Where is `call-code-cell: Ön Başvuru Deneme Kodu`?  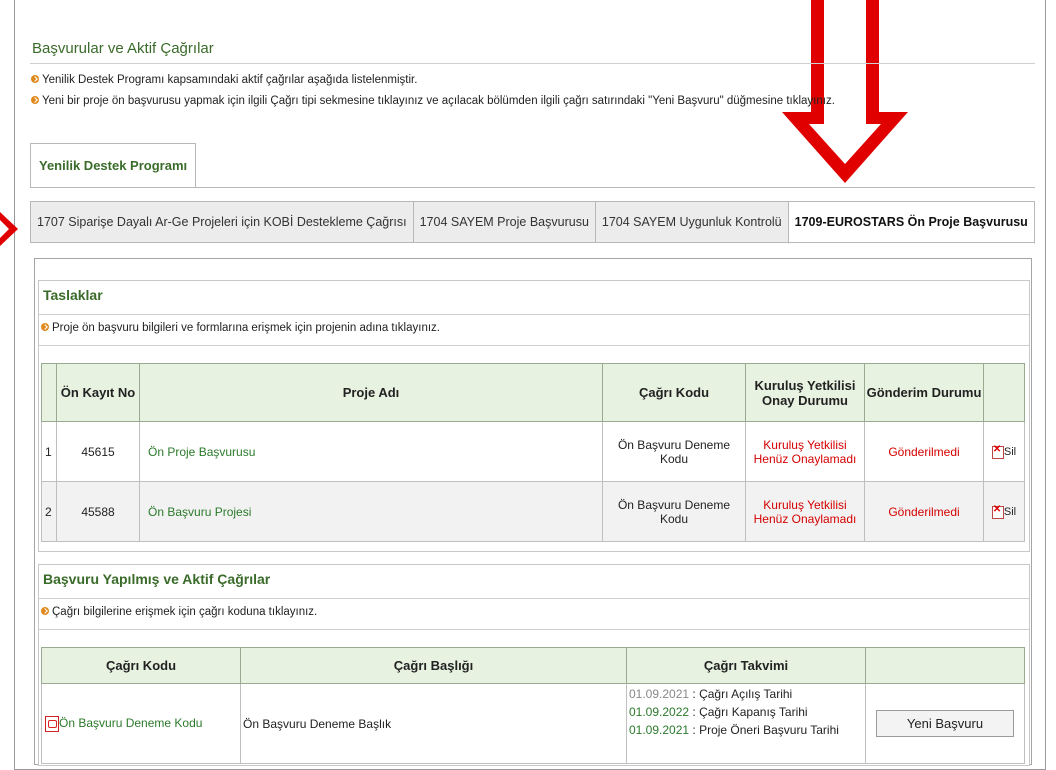 call-code-cell: Ön Başvuru Deneme Kodu is located at coordinates (141, 723).